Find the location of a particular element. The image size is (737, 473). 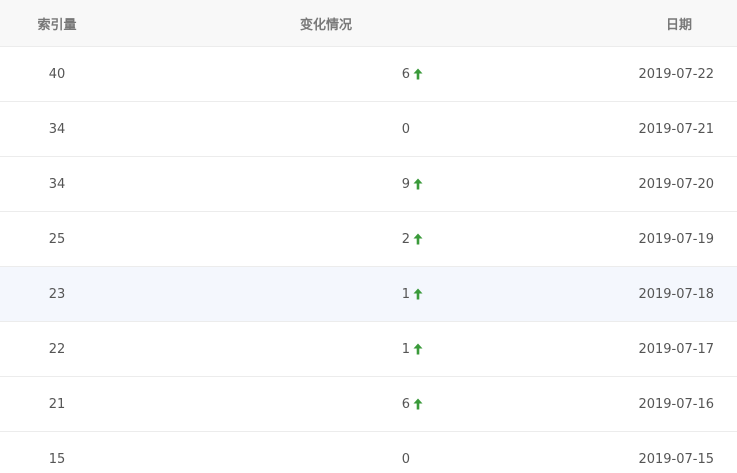

cell-index-volume: 23 is located at coordinates (57, 294).